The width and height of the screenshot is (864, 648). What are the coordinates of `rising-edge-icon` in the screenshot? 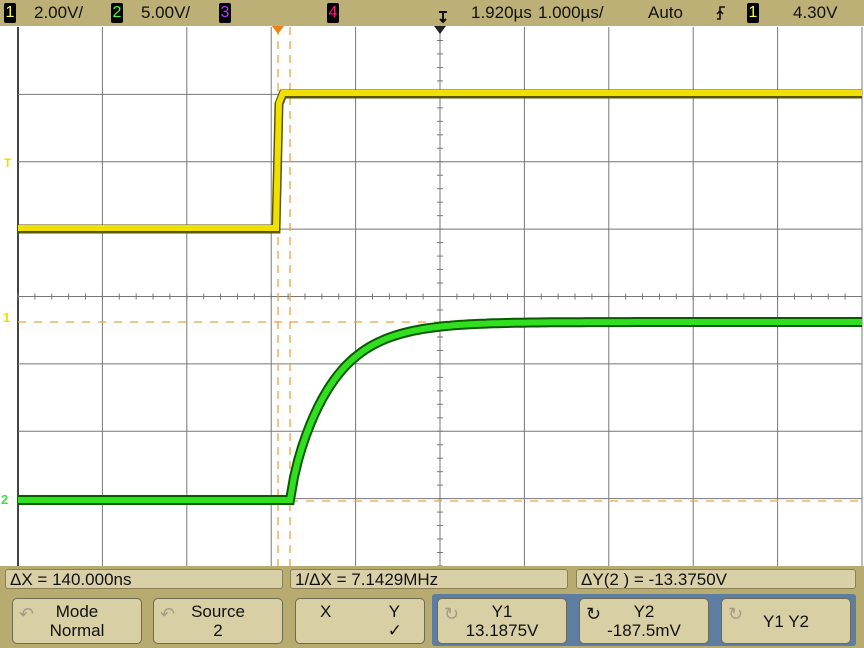 It's located at (721, 13).